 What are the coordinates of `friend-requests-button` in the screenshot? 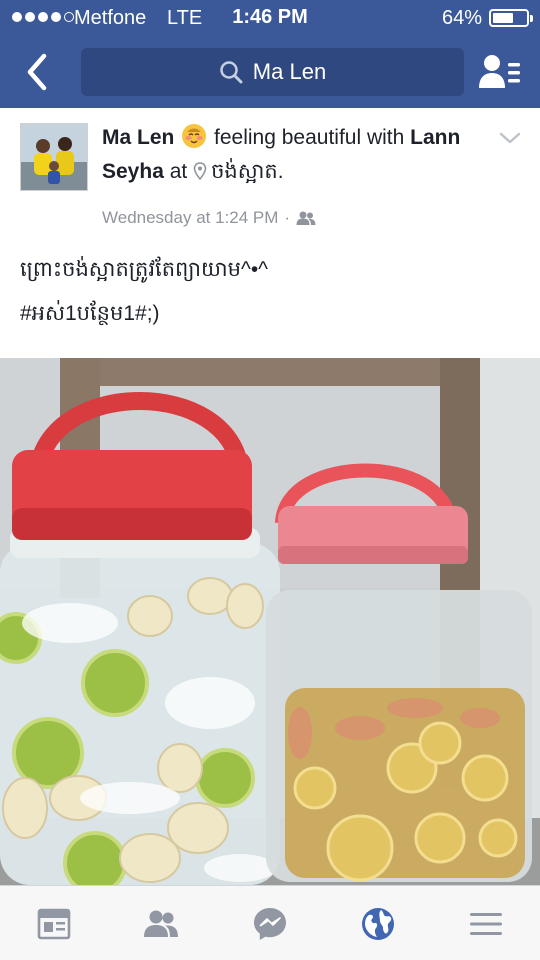 It's located at (500, 72).